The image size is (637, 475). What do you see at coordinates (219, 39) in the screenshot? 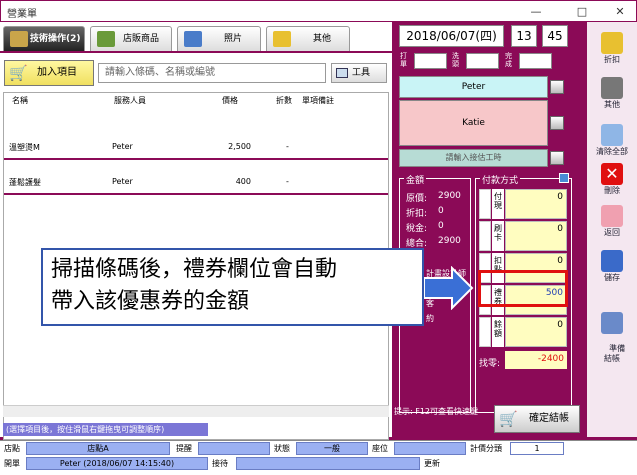
I see `tab-photos: 照片` at bounding box center [219, 39].